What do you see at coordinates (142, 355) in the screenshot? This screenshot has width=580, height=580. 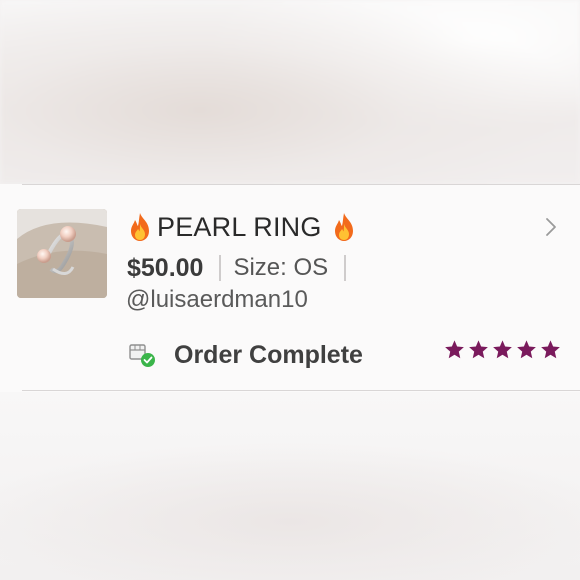 I see `package-check-icon` at bounding box center [142, 355].